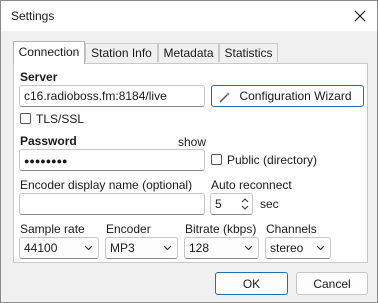 The image size is (378, 303). Describe the element at coordinates (272, 160) in the screenshot. I see `public-label: Public (directory)` at that location.